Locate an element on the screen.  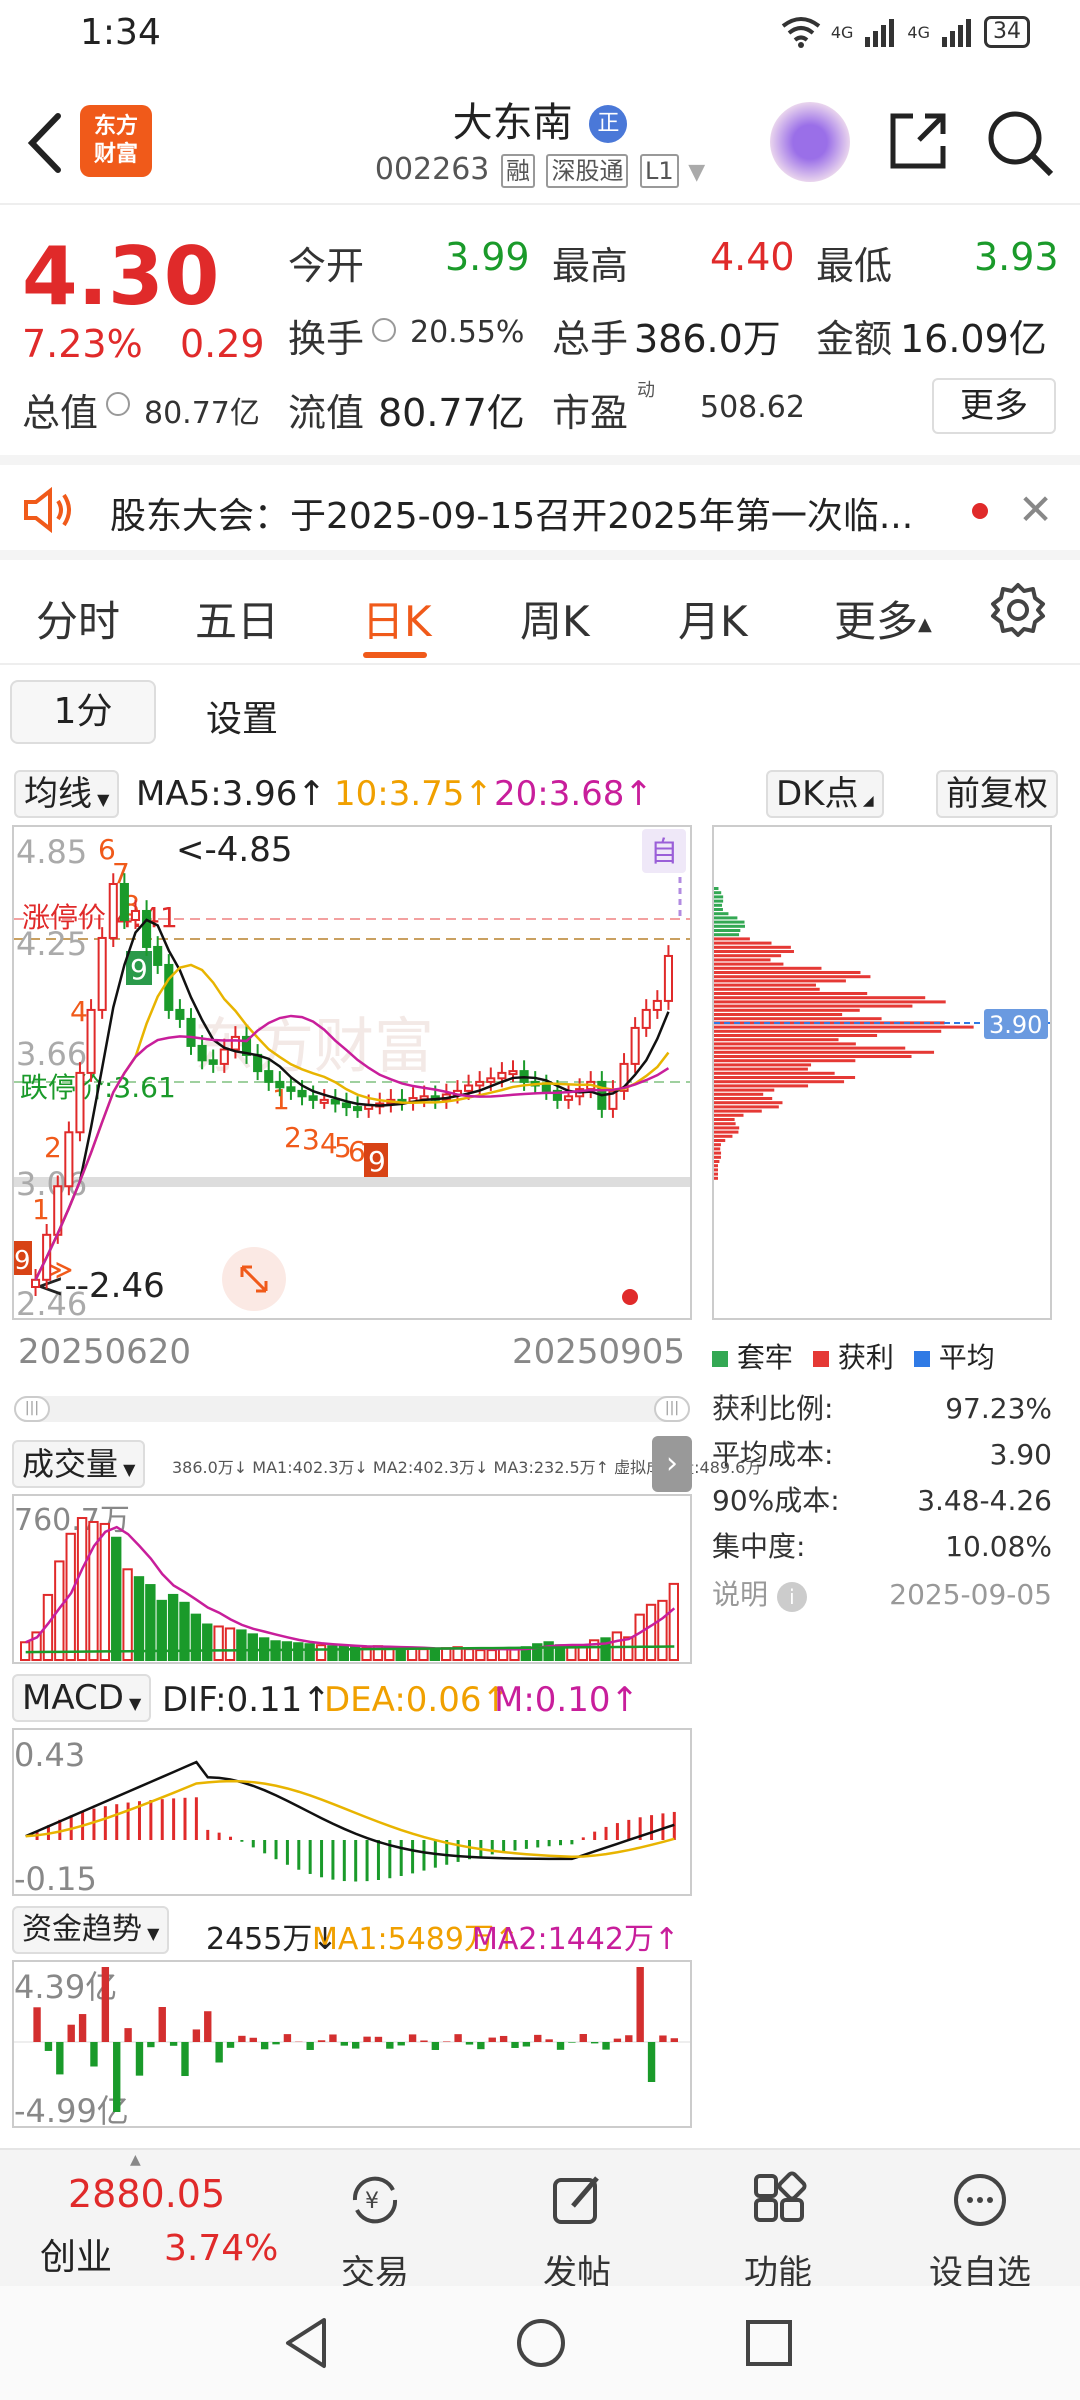
system-nav-bar is located at coordinates (540, 2343).